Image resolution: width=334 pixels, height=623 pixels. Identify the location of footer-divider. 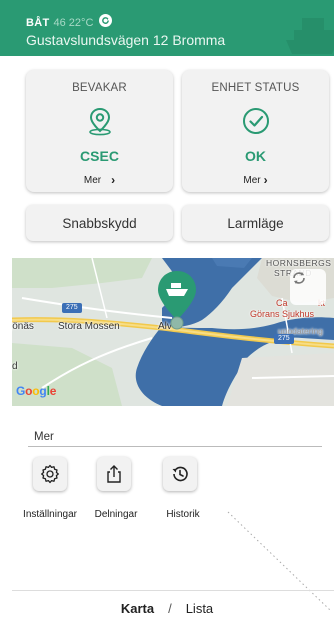
(173, 590).